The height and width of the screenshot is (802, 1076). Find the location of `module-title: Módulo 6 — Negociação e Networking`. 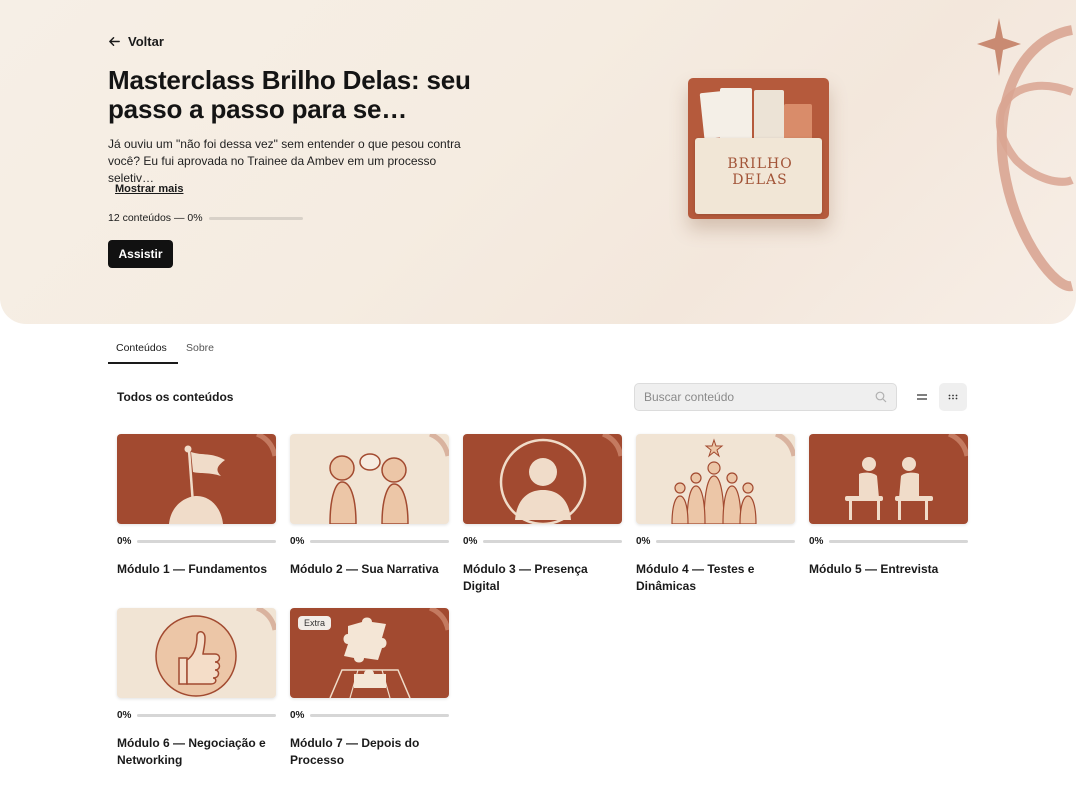

module-title: Módulo 6 — Negociação e Networking is located at coordinates (191, 751).